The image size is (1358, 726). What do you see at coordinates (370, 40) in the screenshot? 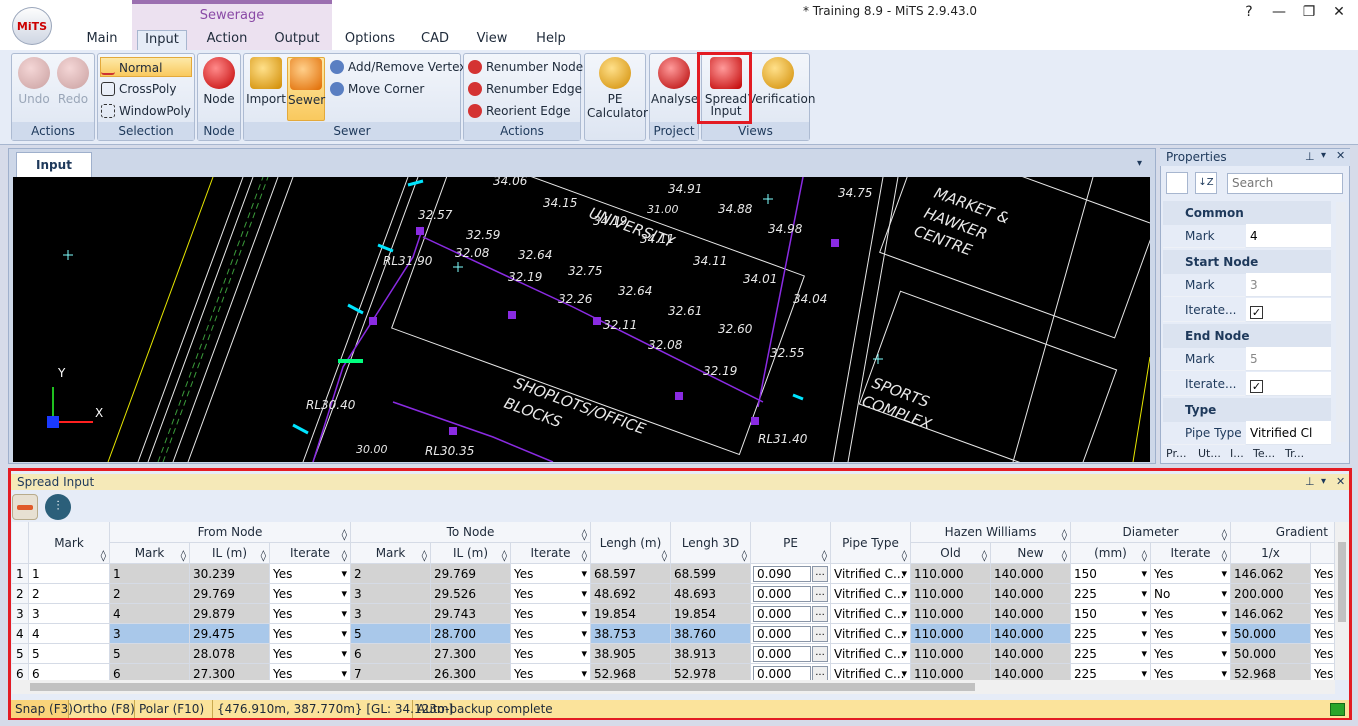
I see `tab-options: Options` at bounding box center [370, 40].